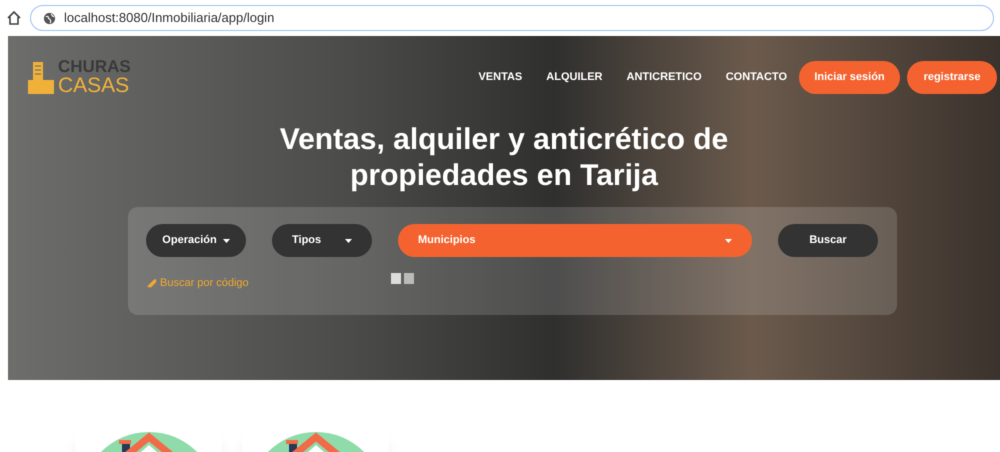 The image size is (1000, 452). What do you see at coordinates (664, 77) in the screenshot?
I see `nav-link: ANTICRETICO` at bounding box center [664, 77].